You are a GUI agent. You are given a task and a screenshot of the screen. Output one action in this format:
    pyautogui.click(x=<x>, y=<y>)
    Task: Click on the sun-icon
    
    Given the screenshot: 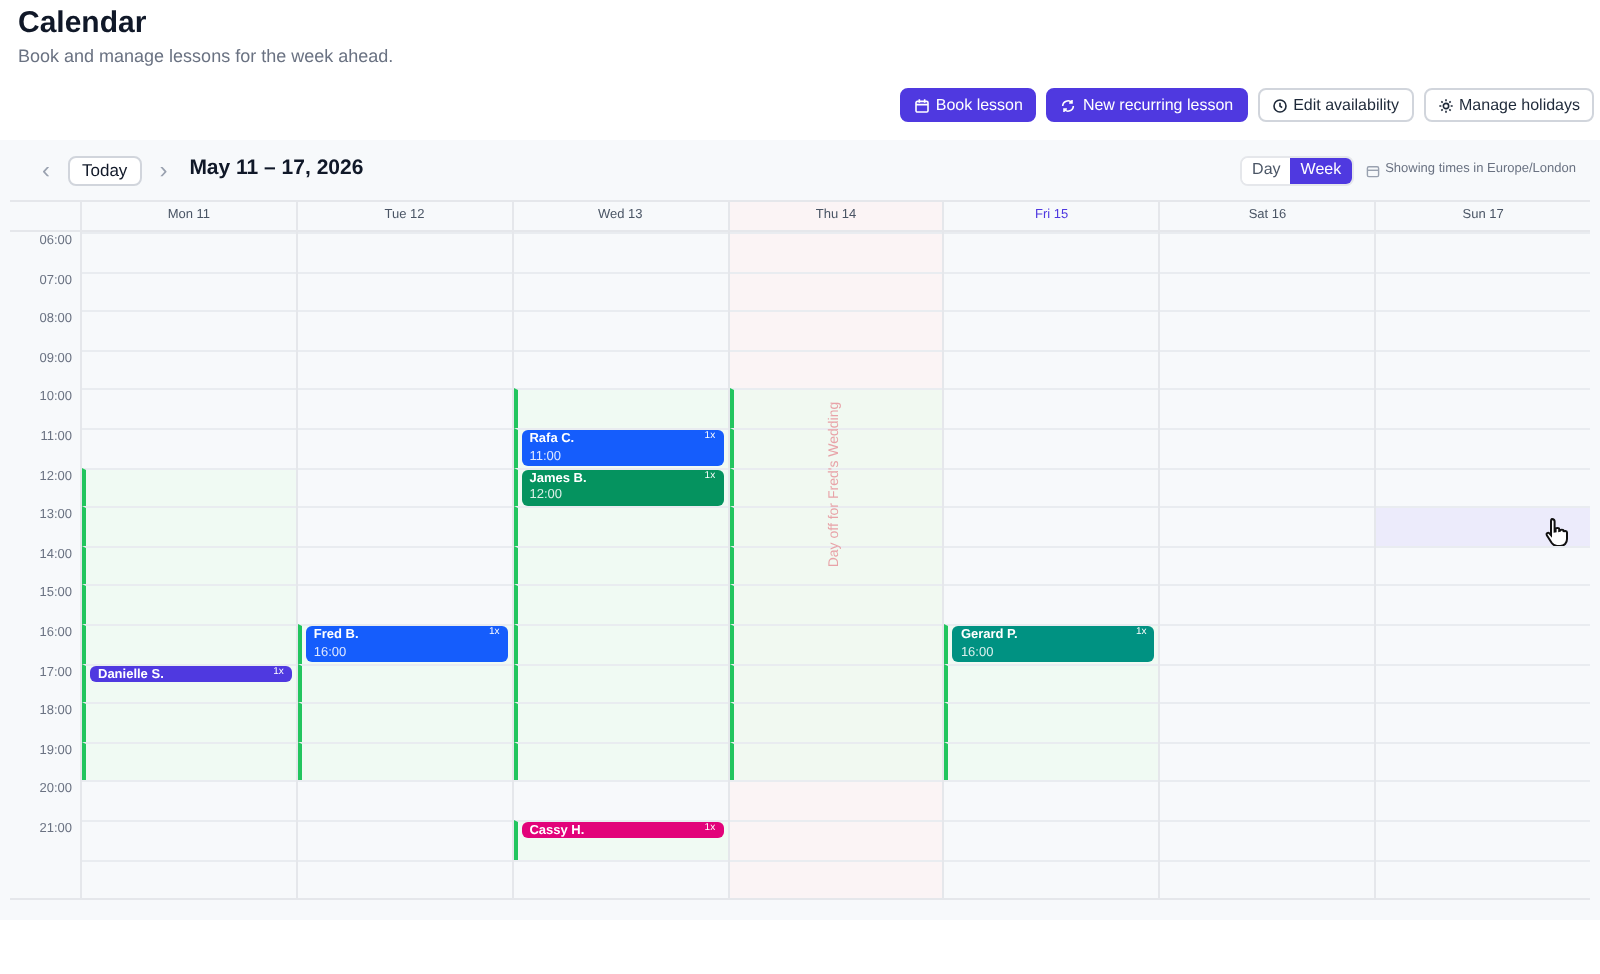 What is the action you would take?
    pyautogui.click(x=1445, y=105)
    